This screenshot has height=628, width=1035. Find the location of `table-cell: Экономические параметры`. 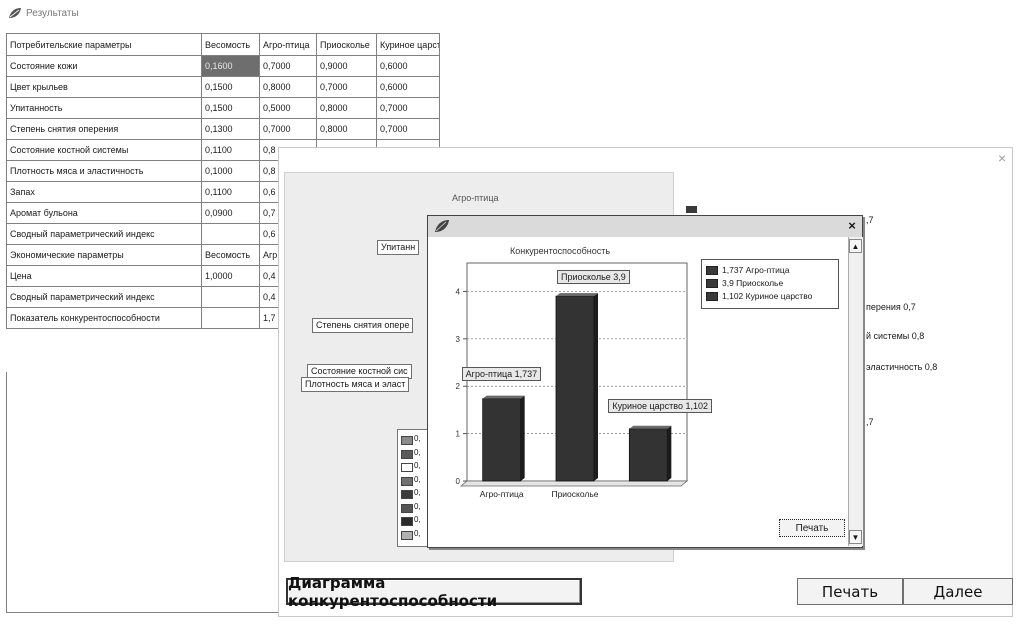

table-cell: Экономические параметры is located at coordinates (104, 255).